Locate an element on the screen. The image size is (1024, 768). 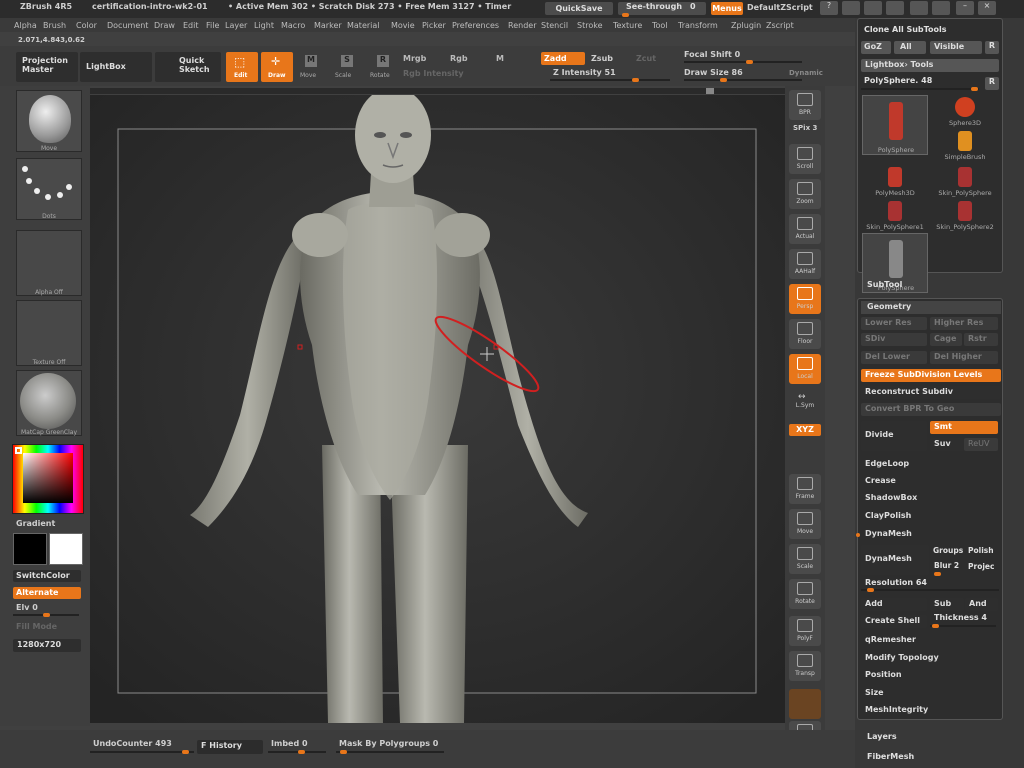
lightbox-tools-button: Lightbox› Tools is located at coordinates (930, 65).